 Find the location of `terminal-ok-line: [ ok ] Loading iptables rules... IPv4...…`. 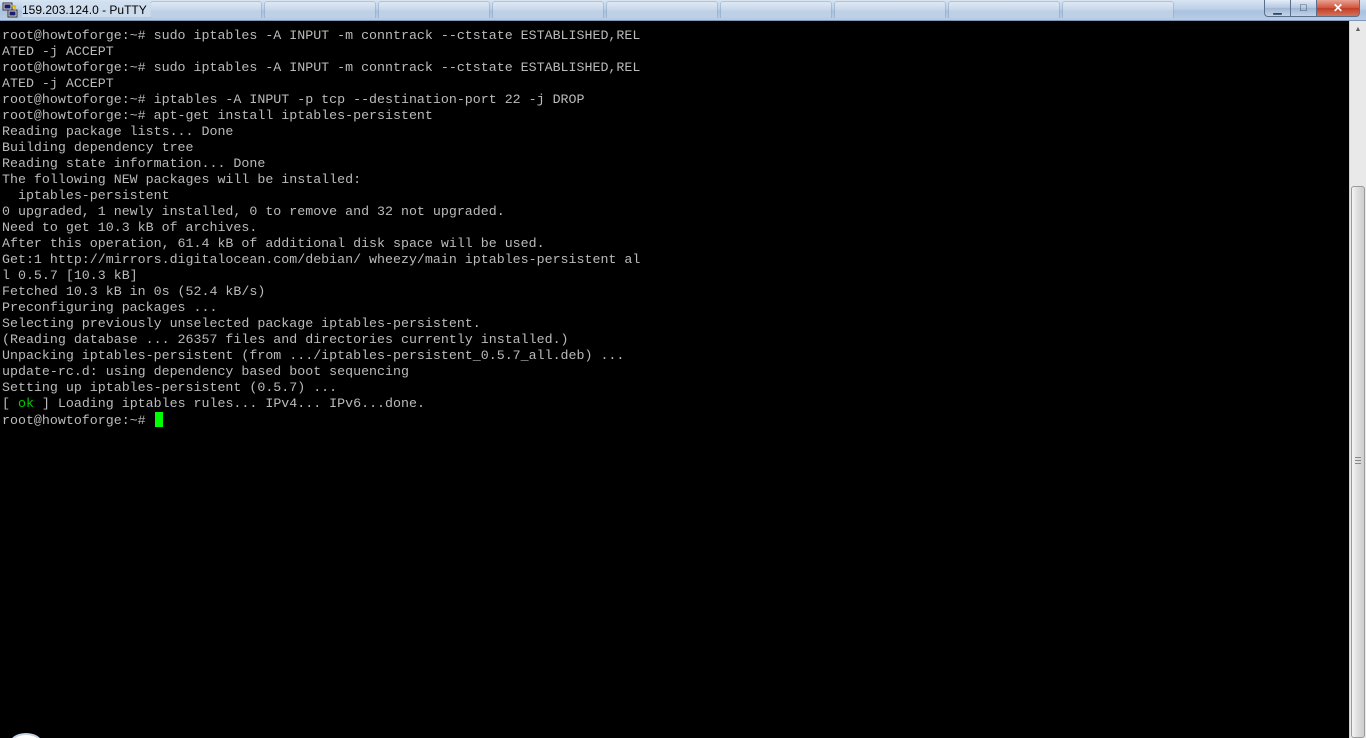

terminal-ok-line: [ ok ] Loading iptables rules... IPv4...… is located at coordinates (321, 404).